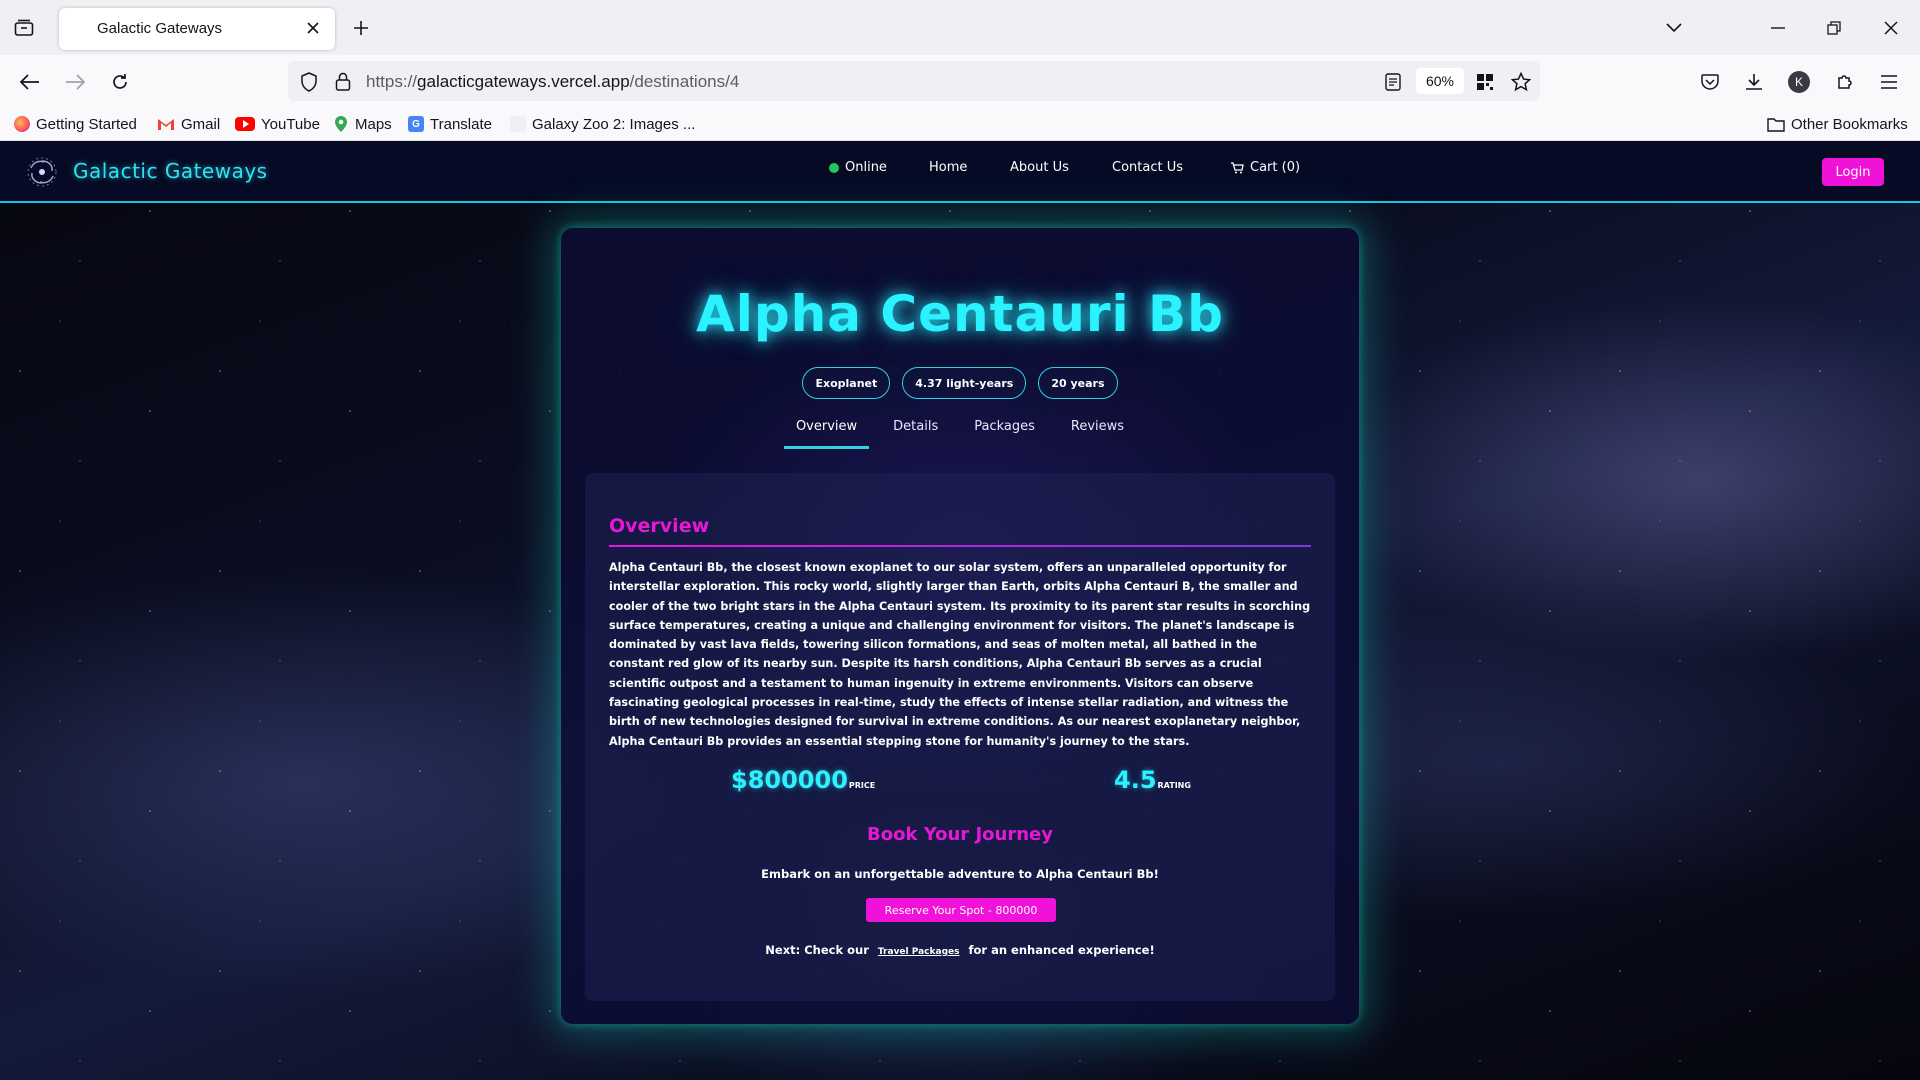  Describe the element at coordinates (915, 431) in the screenshot. I see `tab-details: Details` at that location.